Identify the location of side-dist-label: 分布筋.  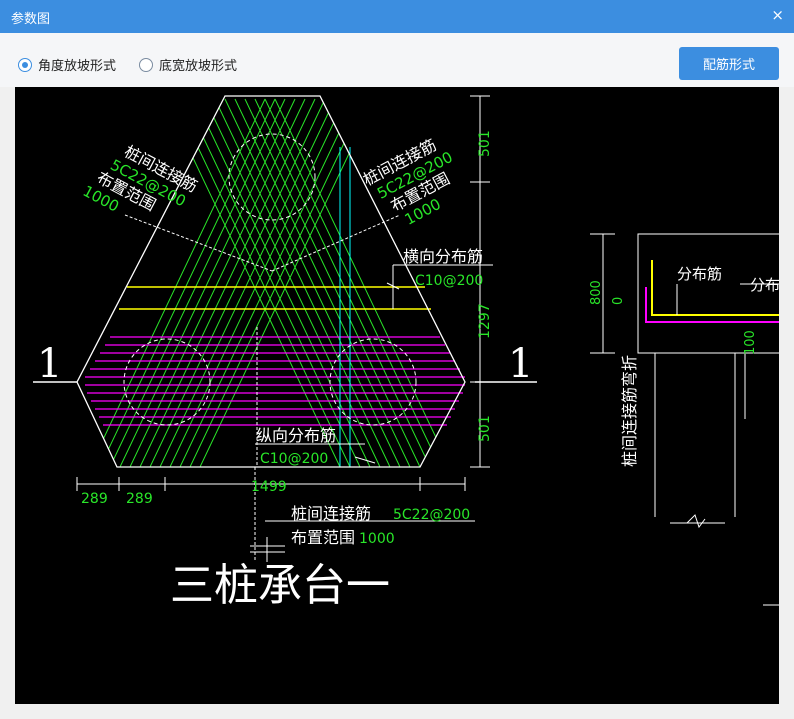
(699, 274).